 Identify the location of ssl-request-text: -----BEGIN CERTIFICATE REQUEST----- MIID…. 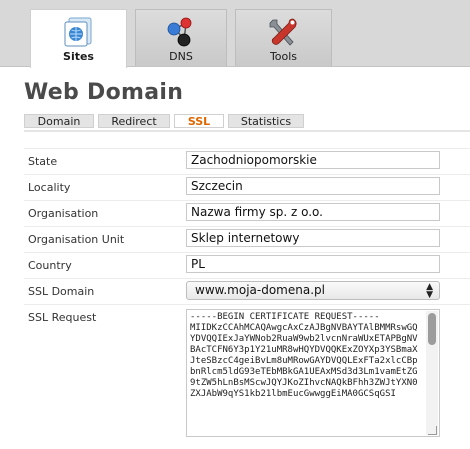
(304, 355).